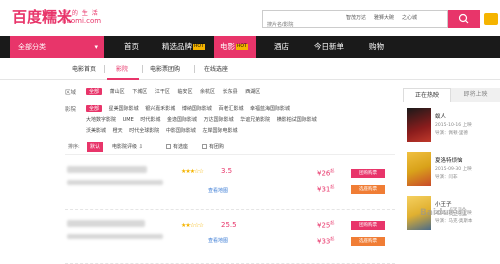 This screenshot has width=500, height=264. Describe the element at coordinates (32, 47) in the screenshot. I see `all-categories-label: 全部分类` at that location.